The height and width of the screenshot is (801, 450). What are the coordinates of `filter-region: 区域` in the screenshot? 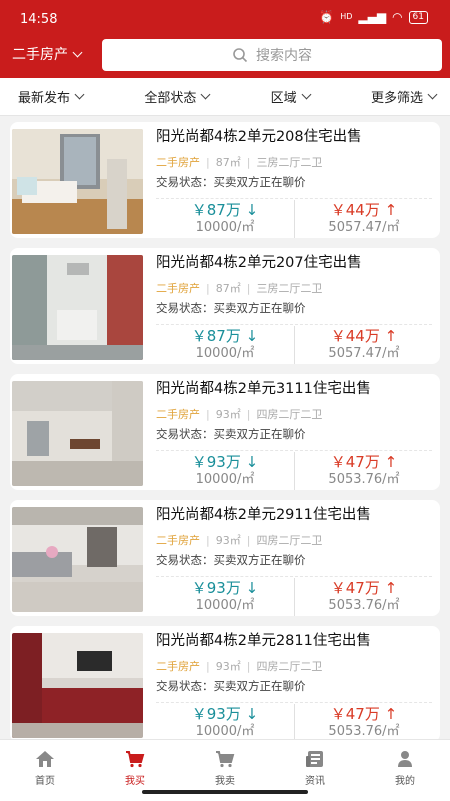 It's located at (291, 96).